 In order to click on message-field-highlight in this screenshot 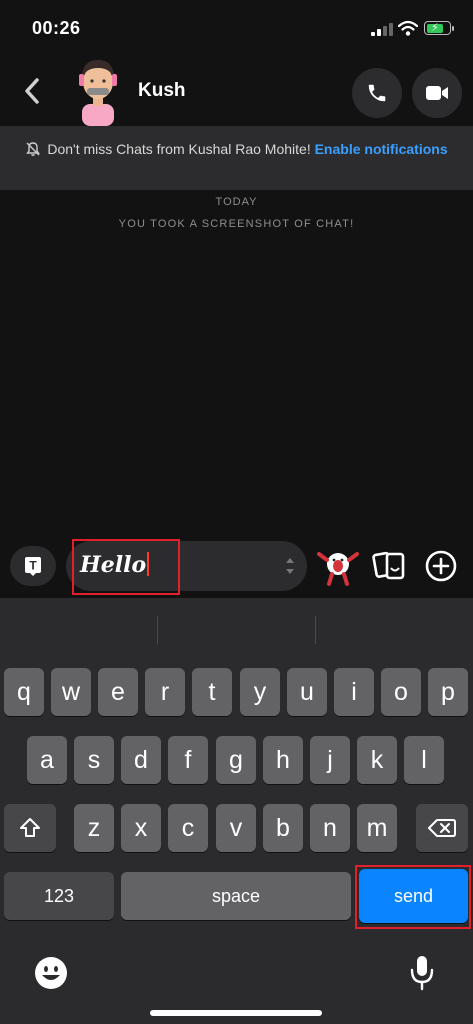, I will do `click(126, 567)`.